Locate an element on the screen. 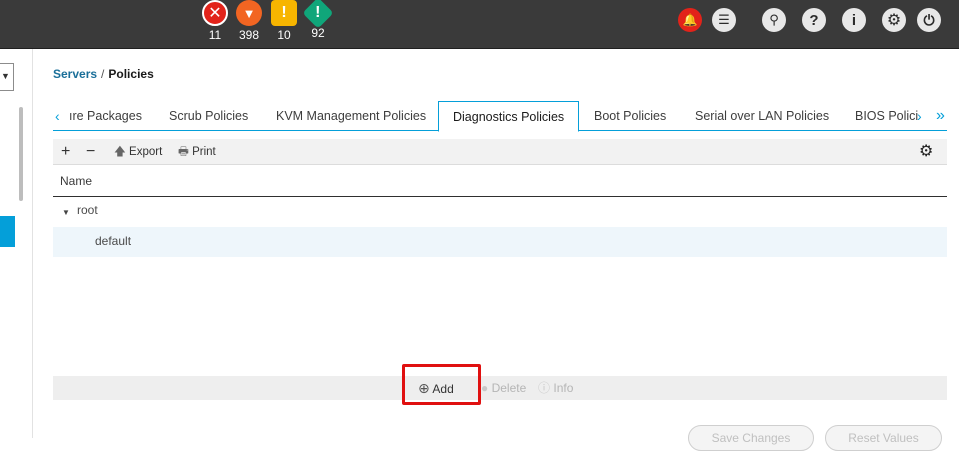  chevron-right-icon: › is located at coordinates (919, 116).